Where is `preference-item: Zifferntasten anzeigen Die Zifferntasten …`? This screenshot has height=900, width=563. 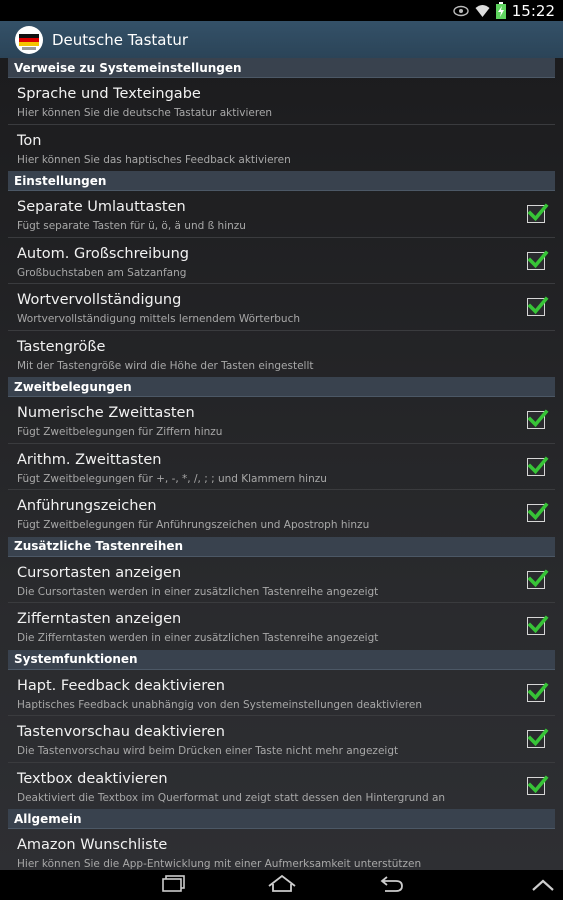
preference-item: Zifferntasten anzeigen Die Zifferntasten … is located at coordinates (281, 626).